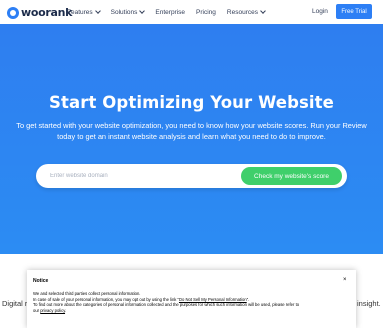 This screenshot has width=383, height=328. Describe the element at coordinates (15, 303) in the screenshot. I see `section-text-left: Digital r` at that location.